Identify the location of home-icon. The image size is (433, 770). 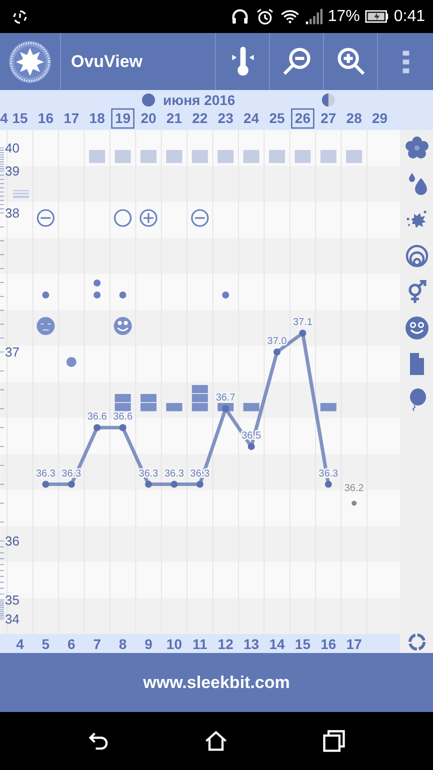
(216, 741).